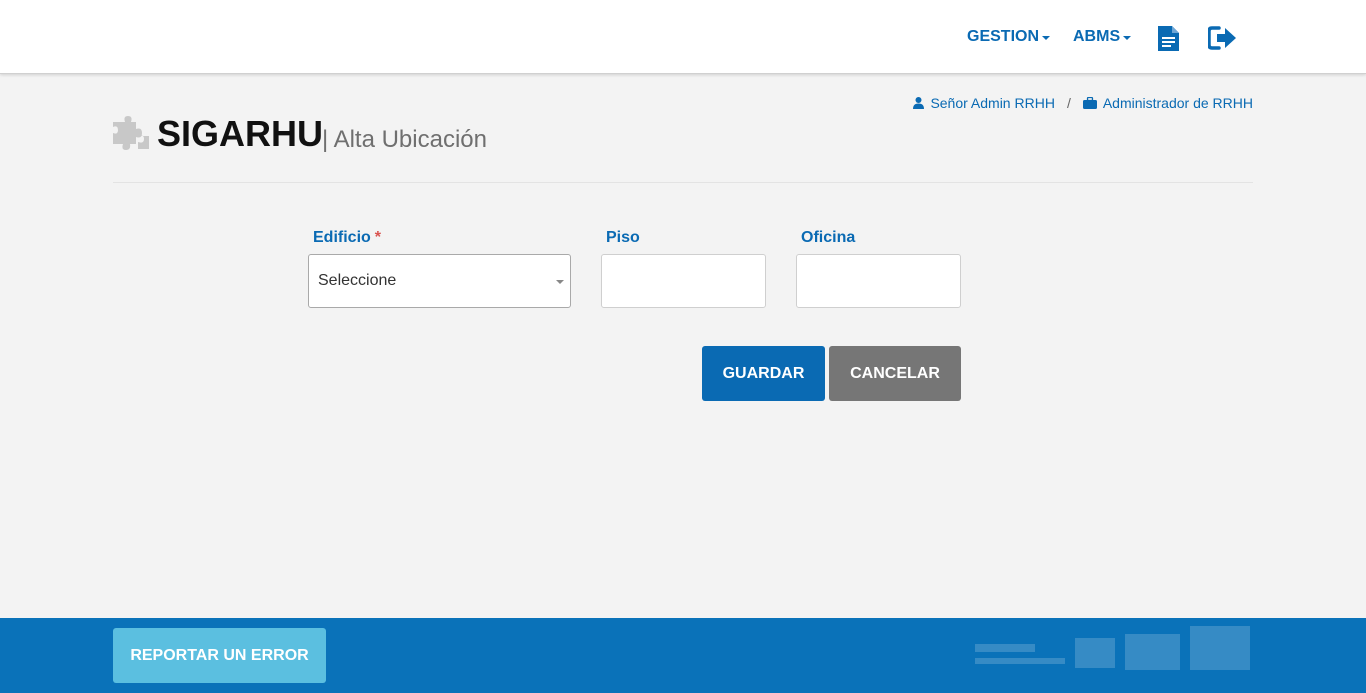 The width and height of the screenshot is (1366, 693). I want to click on briefcase-icon, so click(1089, 103).